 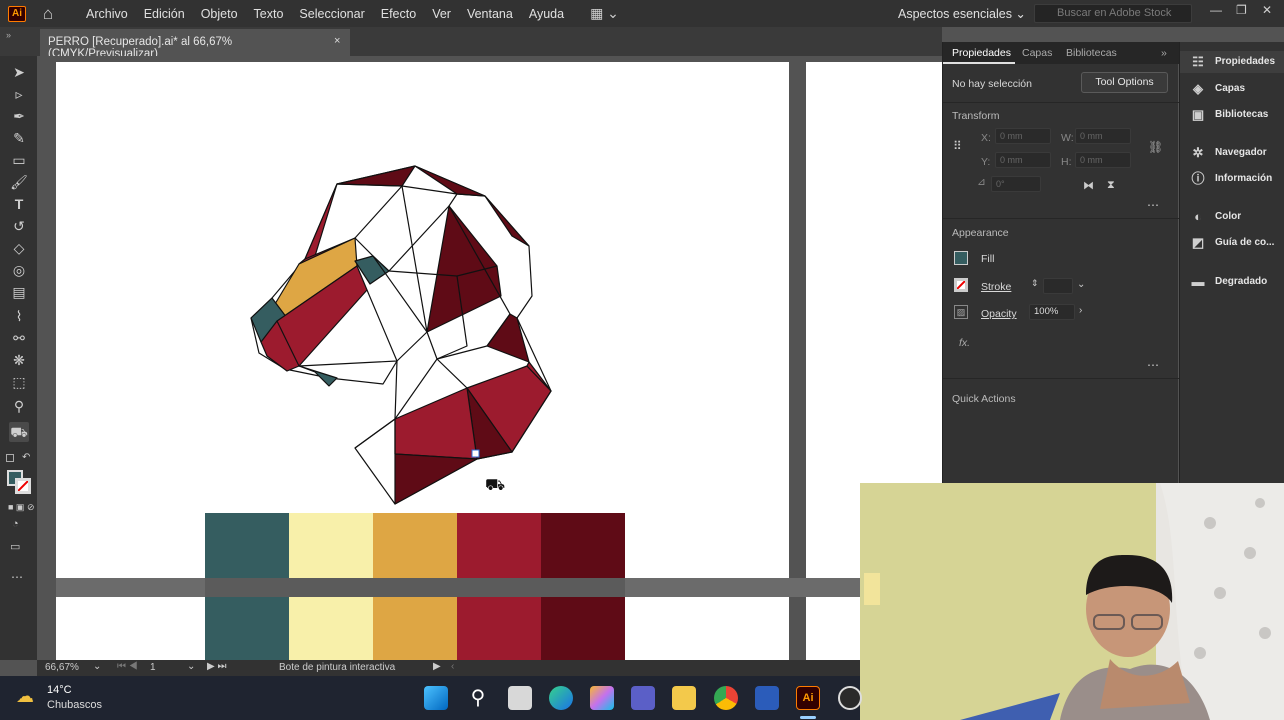 What do you see at coordinates (602, 698) in the screenshot?
I see `copilot-icon` at bounding box center [602, 698].